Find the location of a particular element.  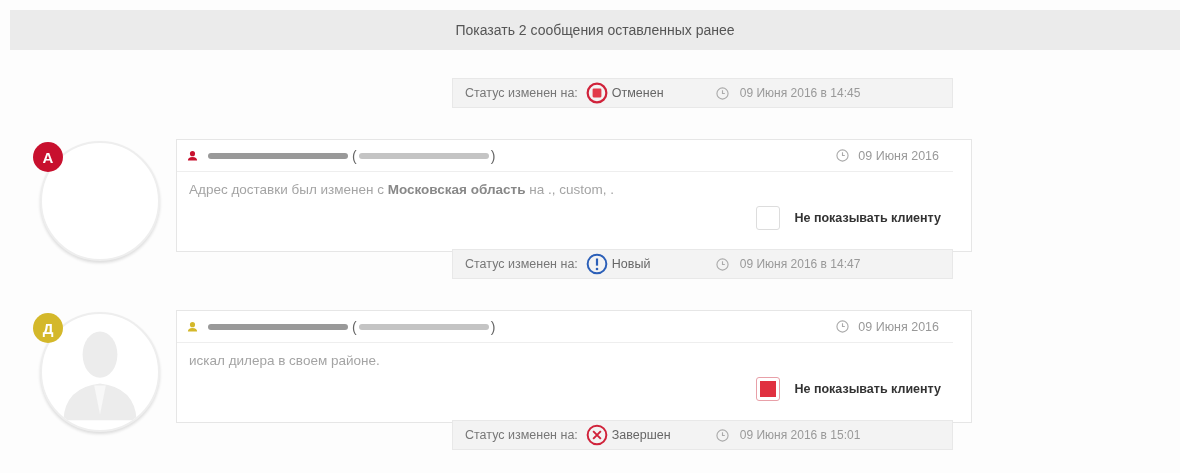

timestamp: 09 Июня 2016 в 14:45 is located at coordinates (800, 93).